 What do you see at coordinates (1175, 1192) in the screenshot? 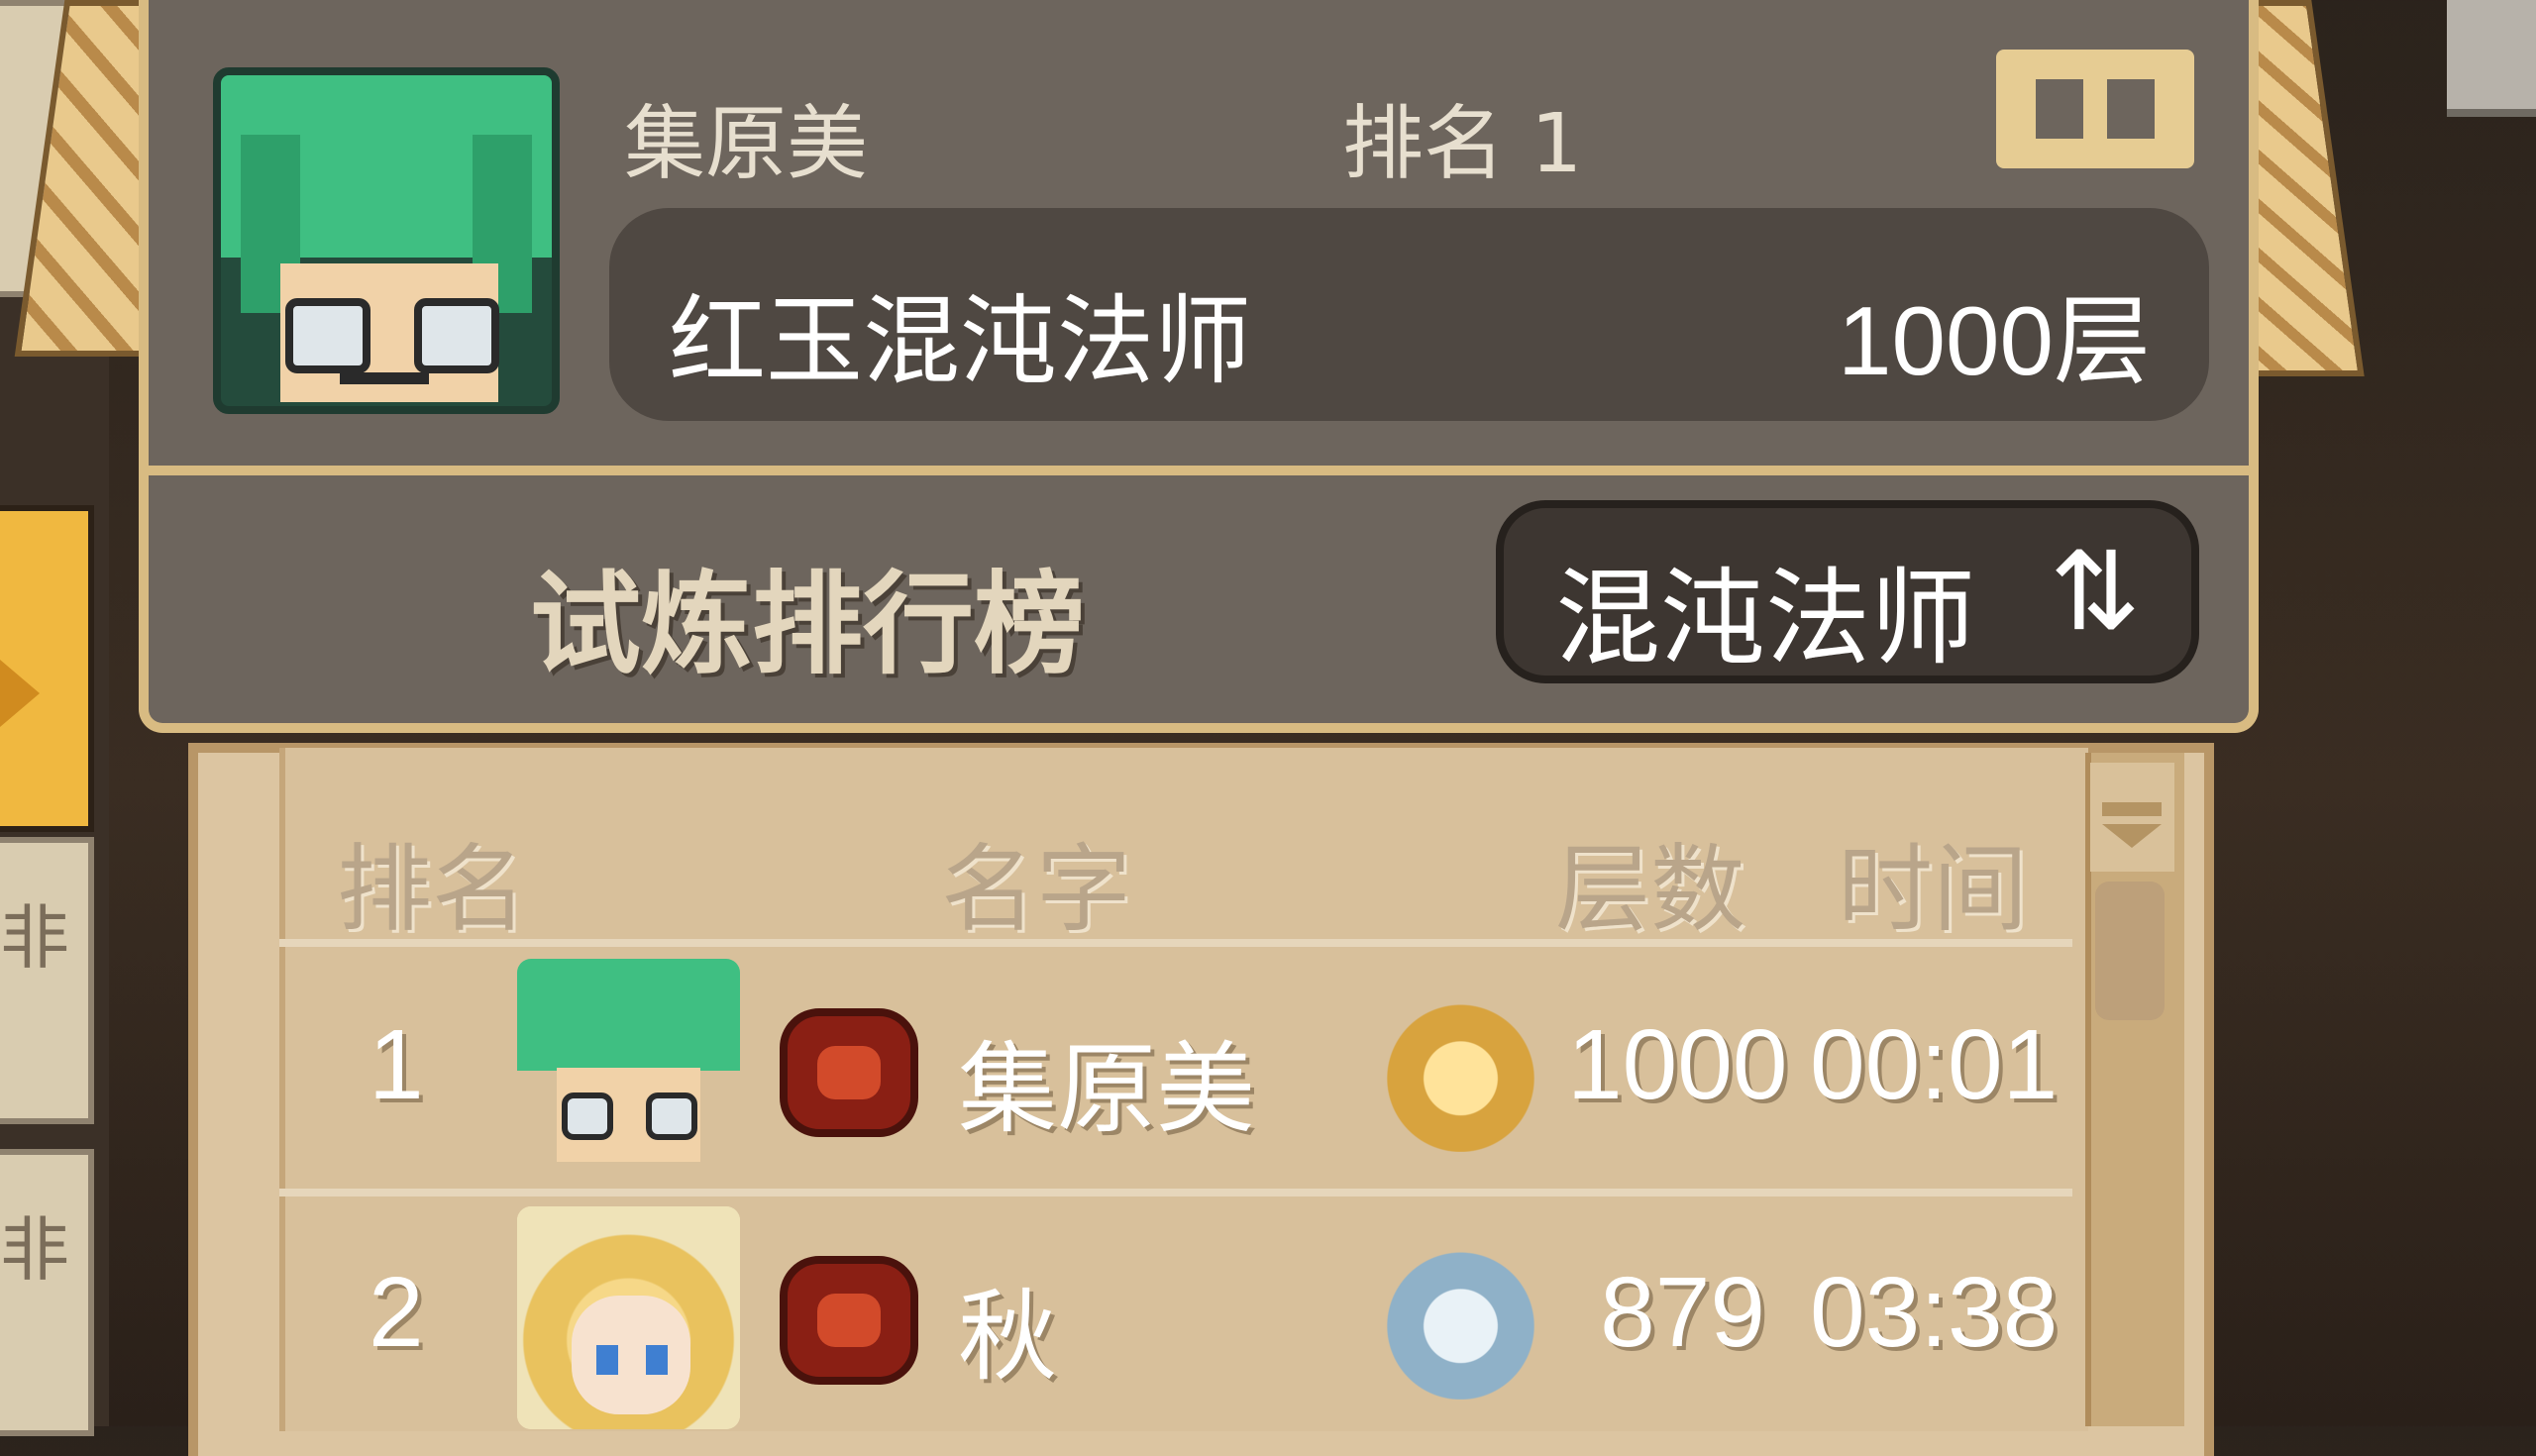
I see `row-divider` at bounding box center [1175, 1192].